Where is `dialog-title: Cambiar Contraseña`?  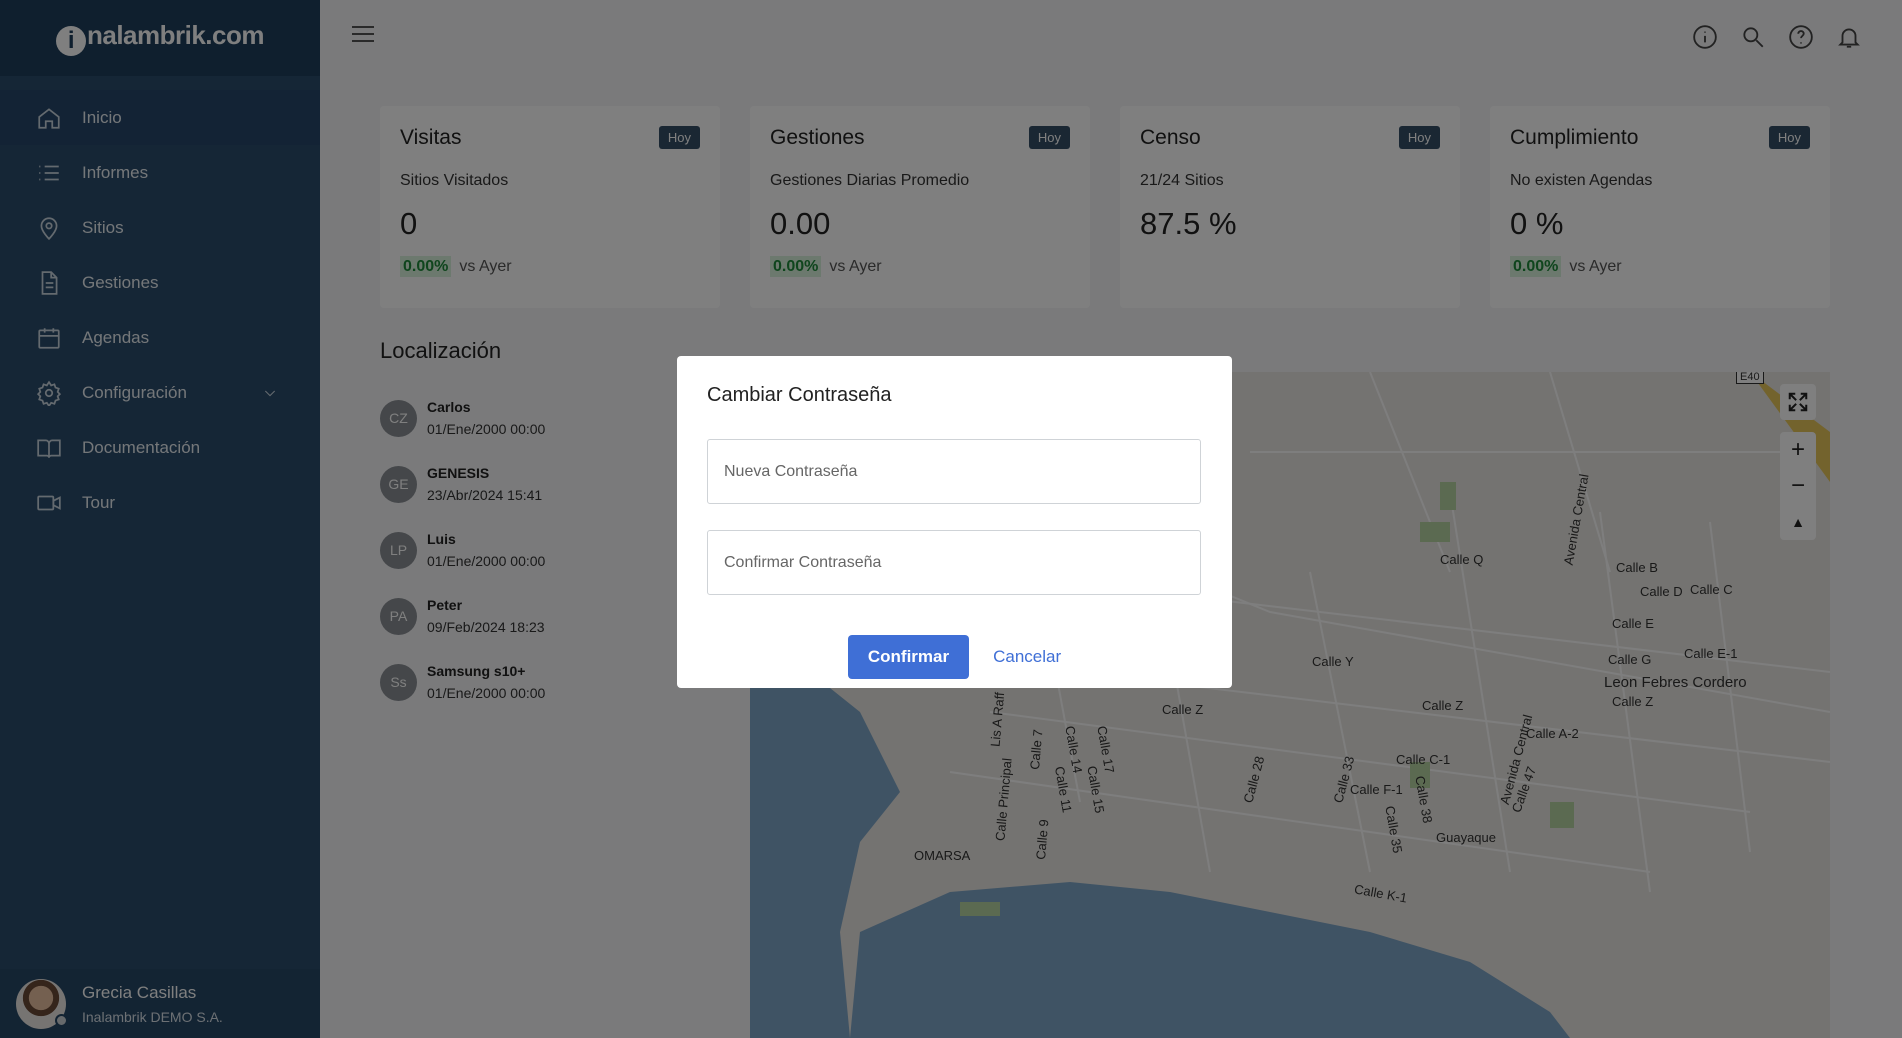
dialog-title: Cambiar Contraseña is located at coordinates (799, 395).